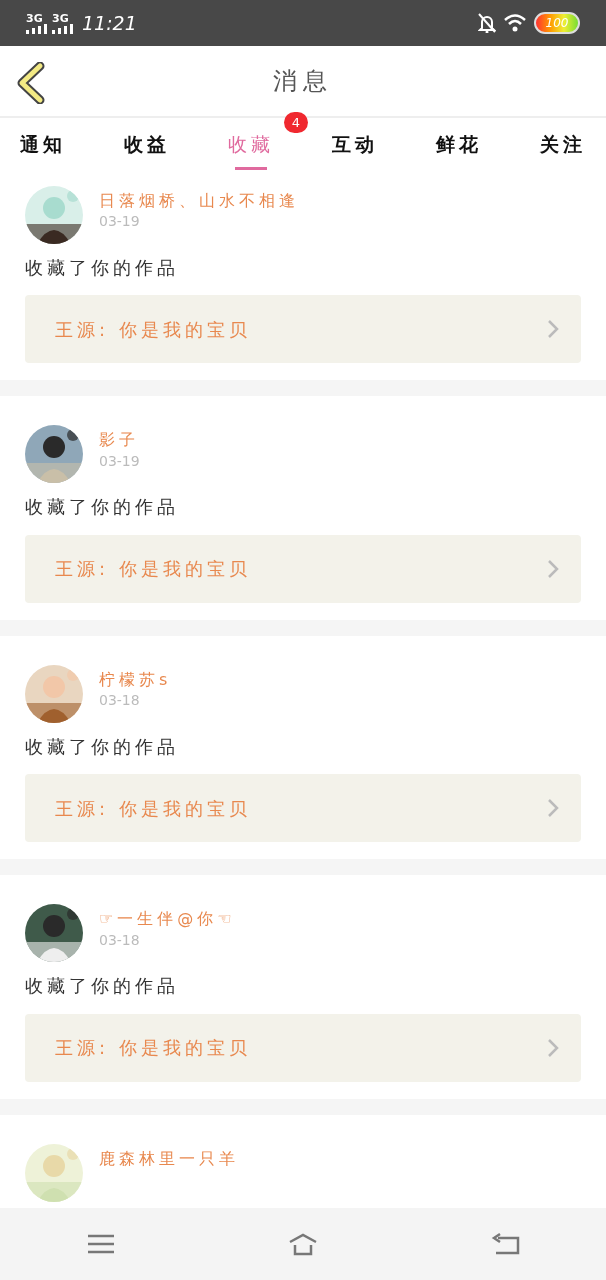 The height and width of the screenshot is (1280, 606). Describe the element at coordinates (135, 679) in the screenshot. I see `user-name: 柠檬苏s` at that location.